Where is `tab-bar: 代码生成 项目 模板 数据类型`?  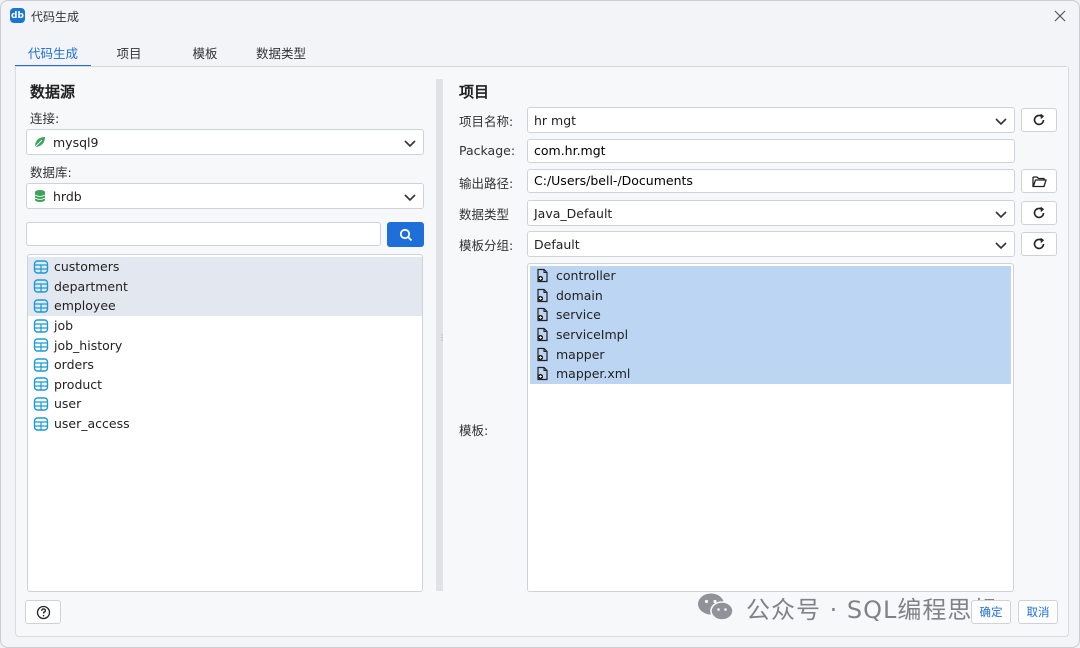 tab-bar: 代码生成 项目 模板 数据类型 is located at coordinates (167, 56).